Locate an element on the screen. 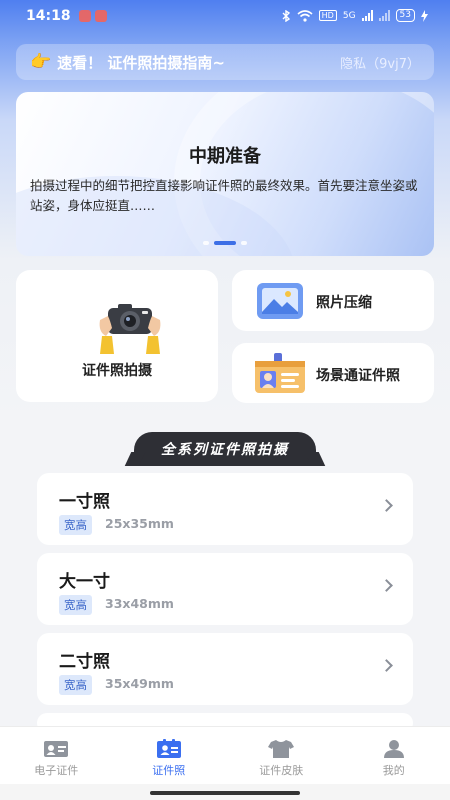 Image resolution: width=450 pixels, height=800 pixels. series-title: 全系列证件照拍摄 is located at coordinates (225, 450).